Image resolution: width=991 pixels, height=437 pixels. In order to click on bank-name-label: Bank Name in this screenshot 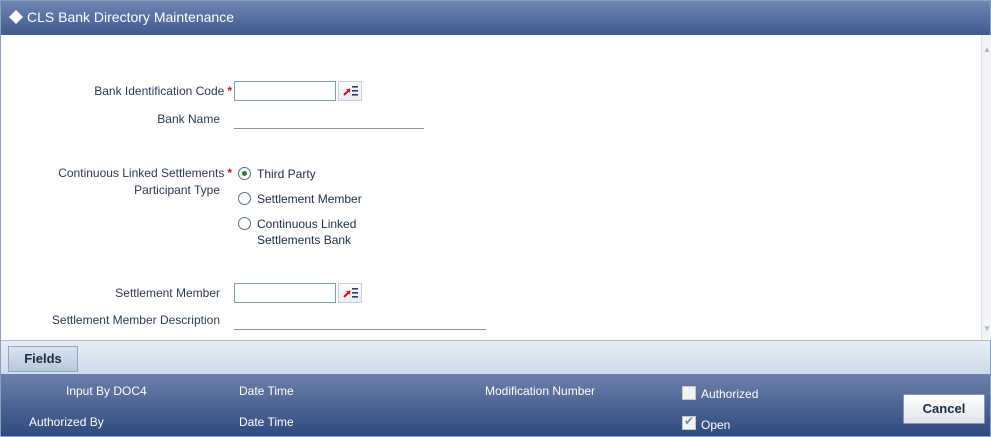, I will do `click(188, 119)`.